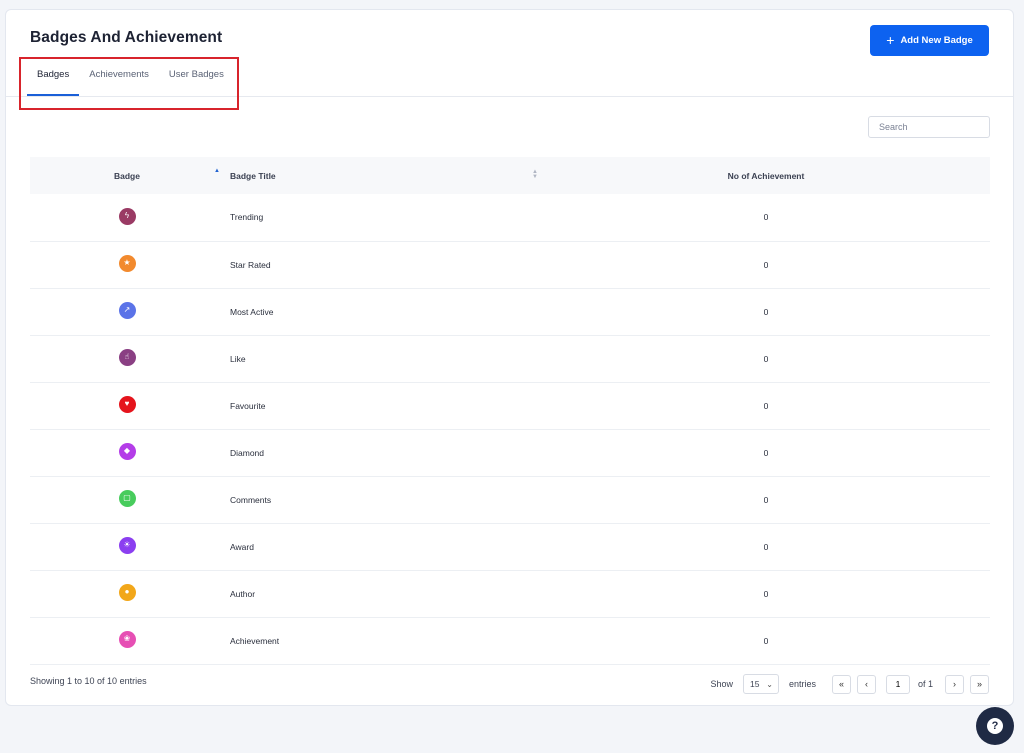  I want to click on column-header-badge: Badge ▲, so click(127, 175).